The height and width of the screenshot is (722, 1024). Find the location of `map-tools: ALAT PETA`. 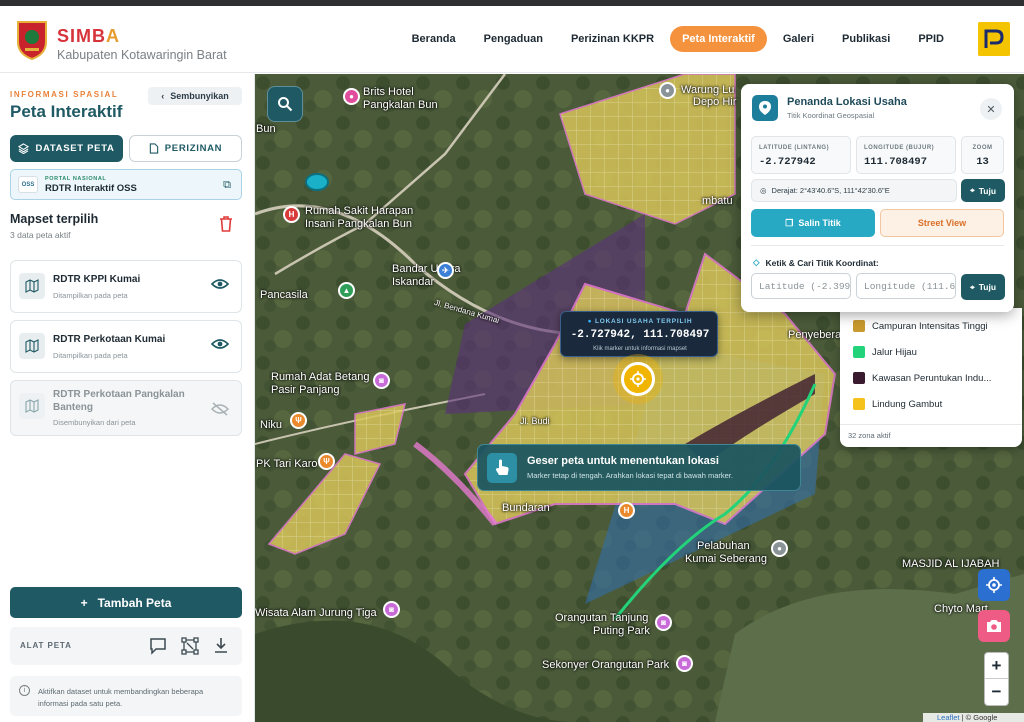

map-tools: ALAT PETA is located at coordinates (126, 646).